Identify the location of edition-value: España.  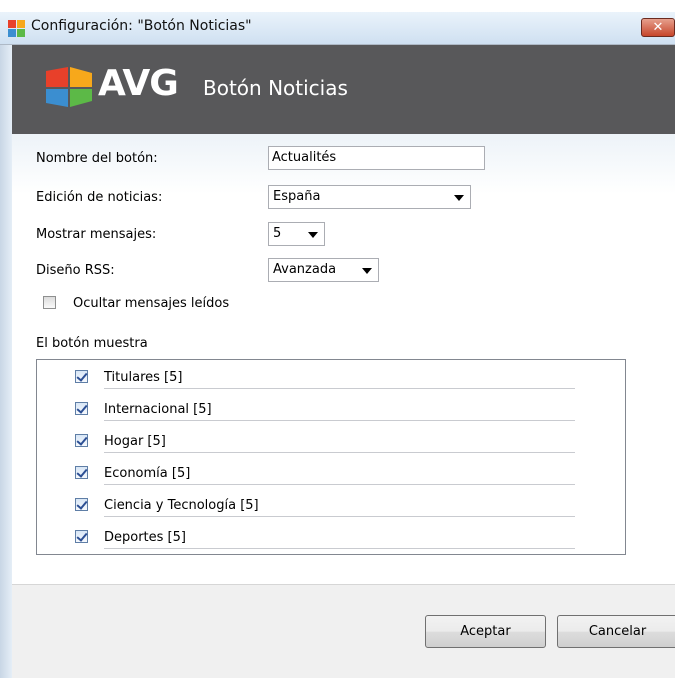
(297, 196).